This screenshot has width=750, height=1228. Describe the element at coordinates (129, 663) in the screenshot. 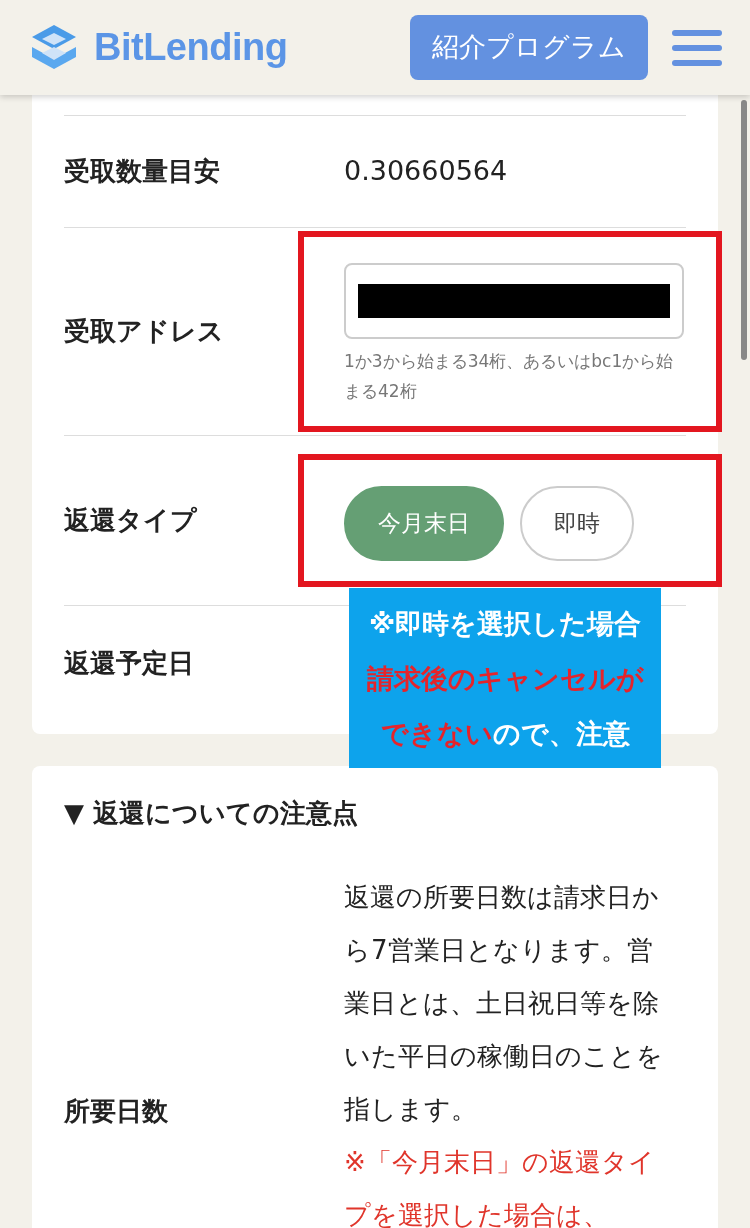

I see `field-label: 返還予定日` at that location.